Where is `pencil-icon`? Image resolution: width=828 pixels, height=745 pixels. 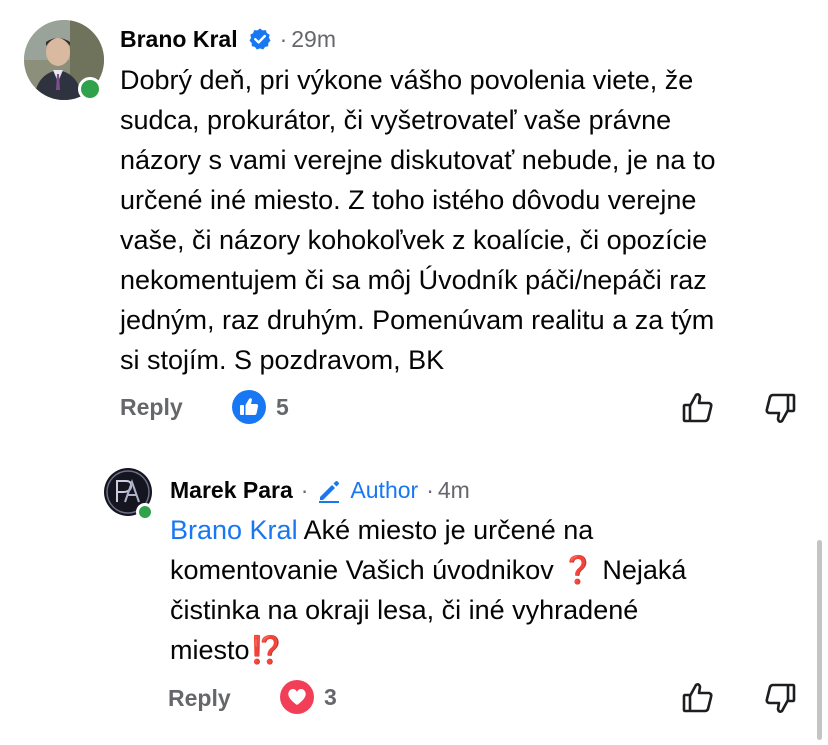 pencil-icon is located at coordinates (329, 490).